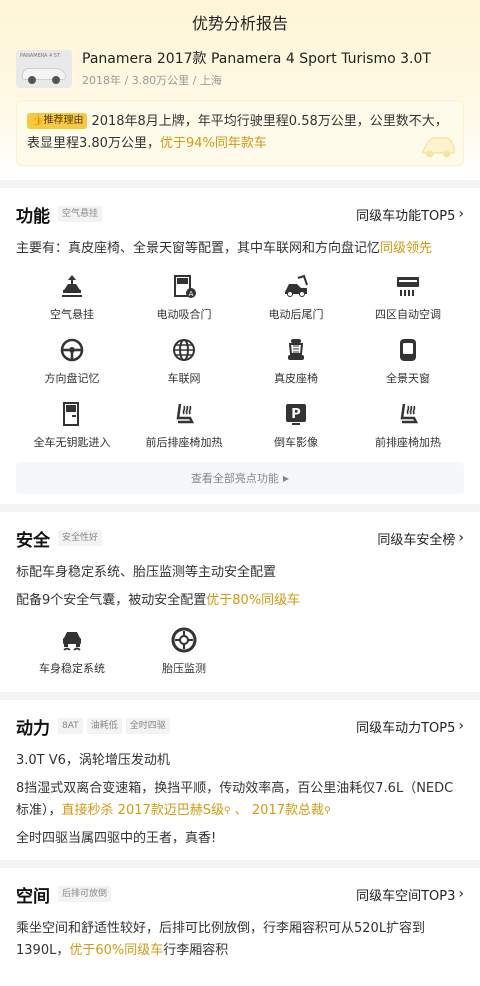 This screenshot has width=480, height=986. I want to click on steering-memory-icon, so click(72, 350).